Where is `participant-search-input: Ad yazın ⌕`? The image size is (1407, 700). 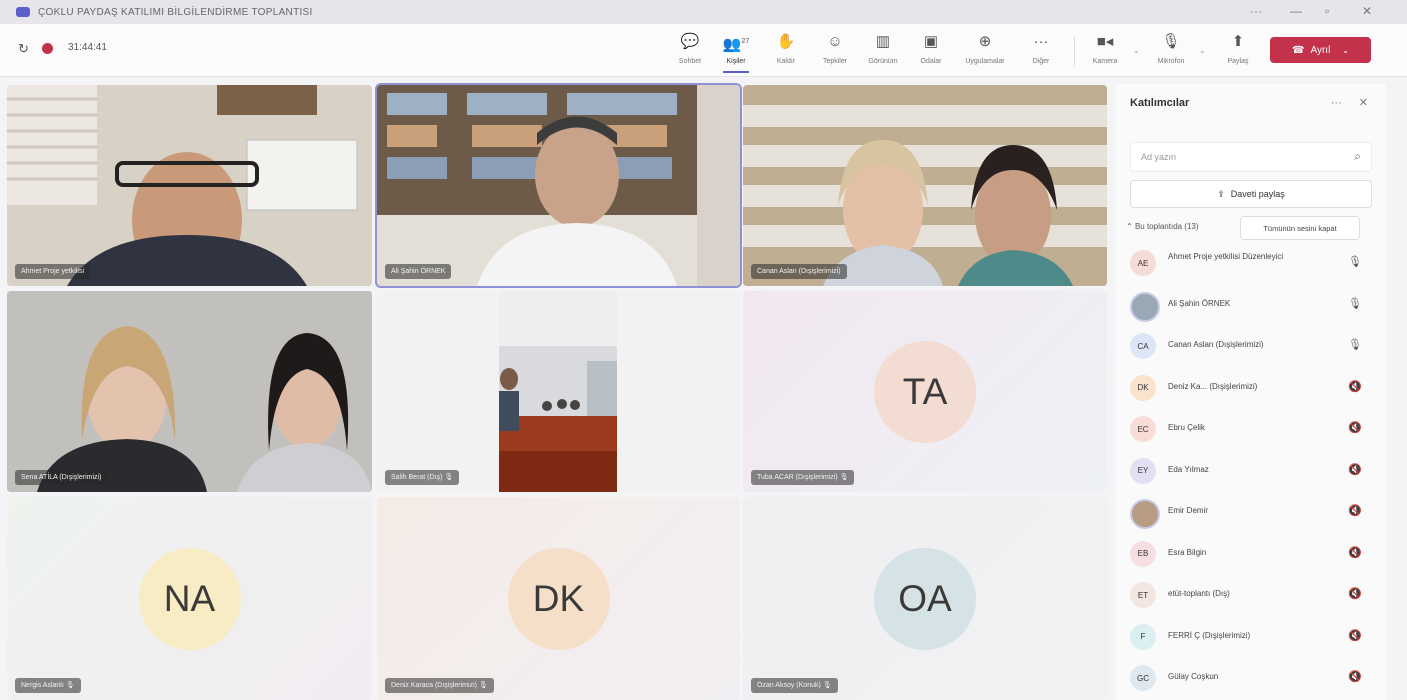
participant-search-input: Ad yazın ⌕ is located at coordinates (1251, 157).